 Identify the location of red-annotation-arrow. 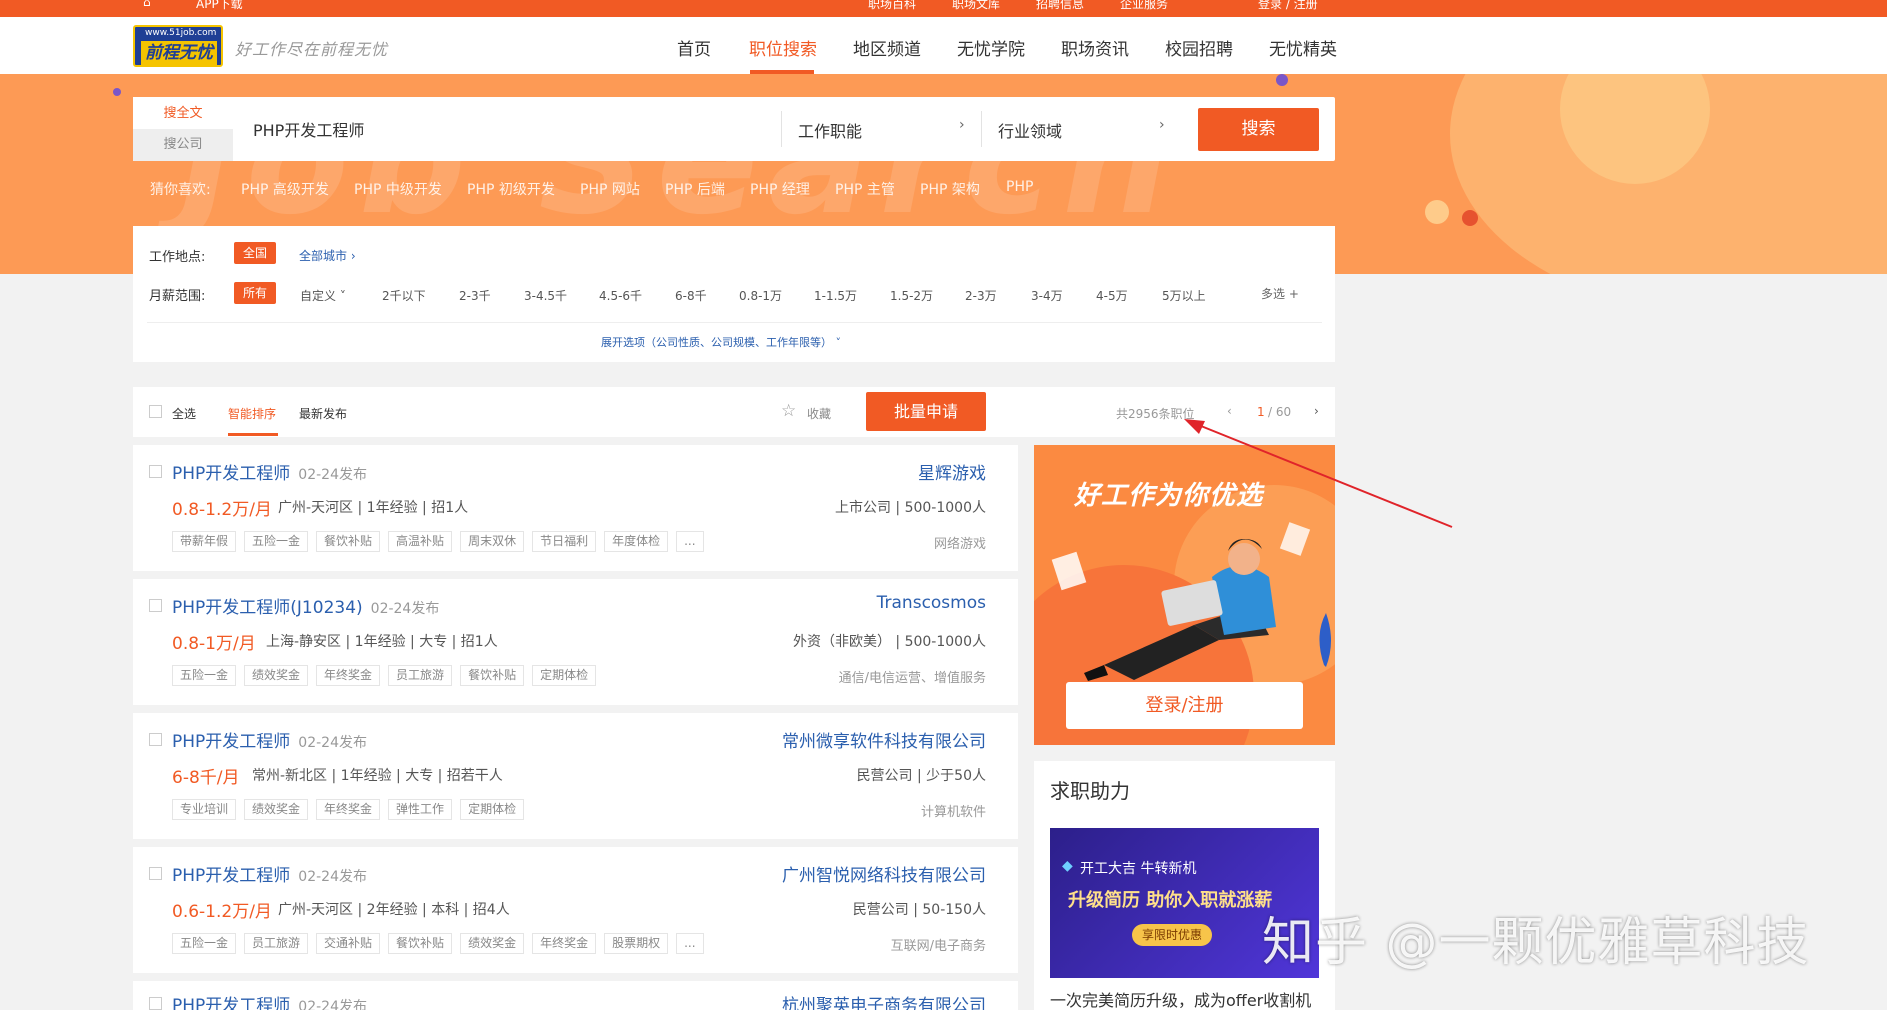
(1318, 473).